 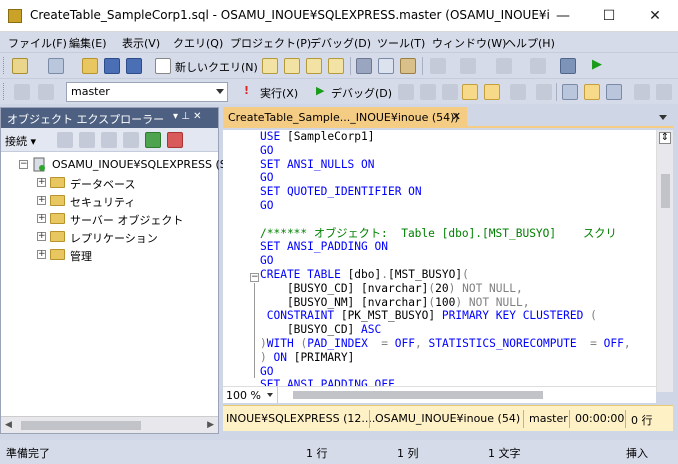 I want to click on results-grid-icon, so click(x=592, y=92).